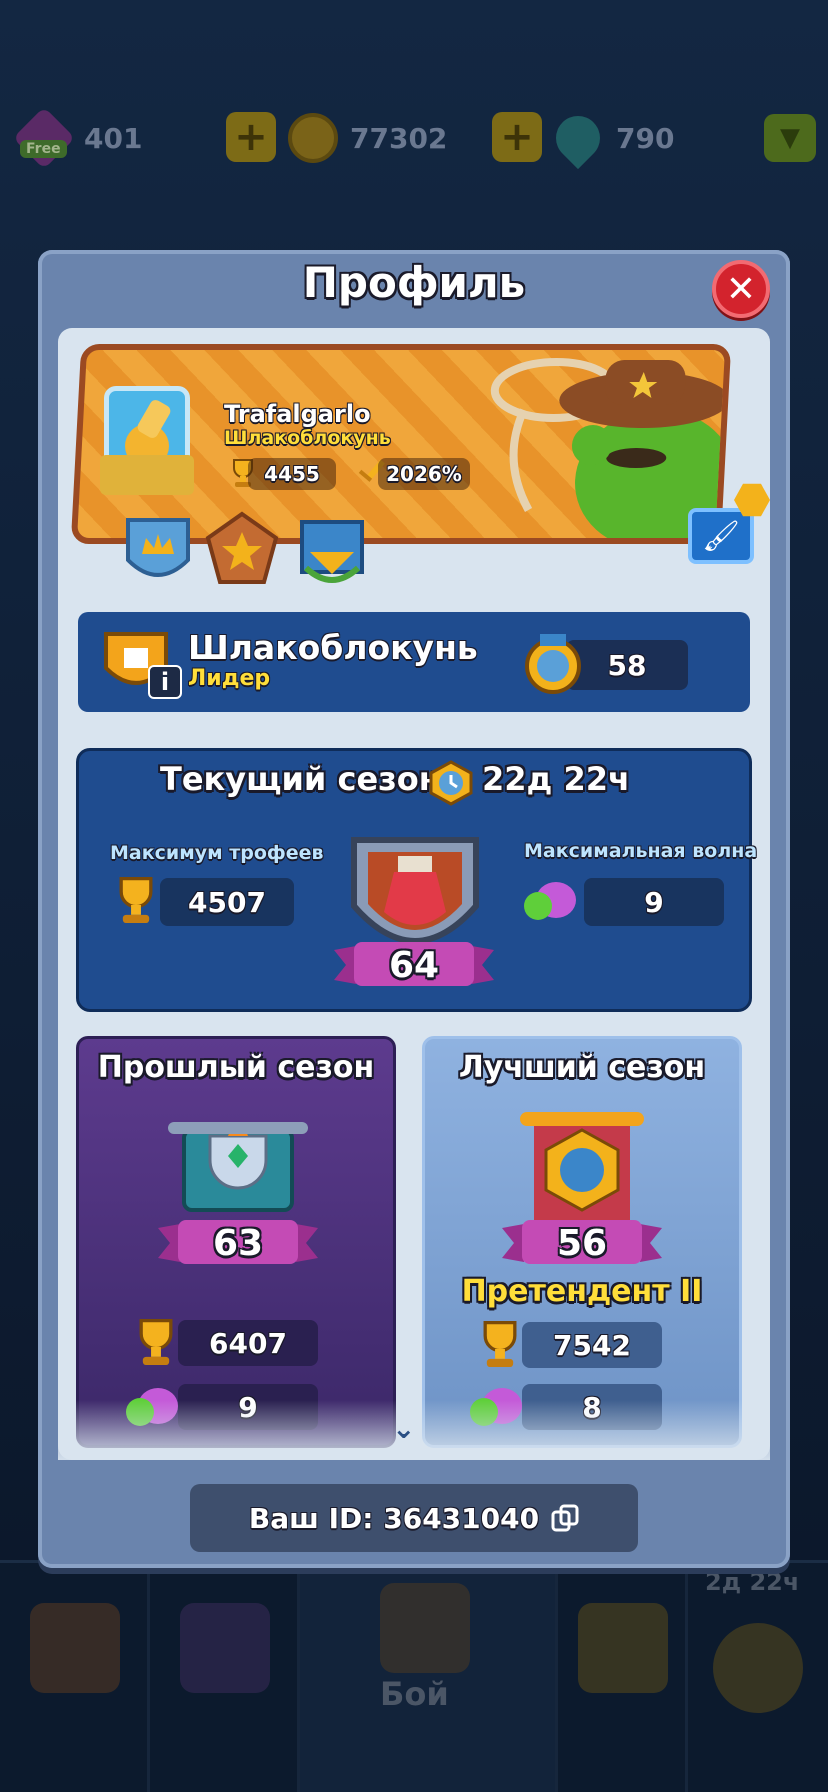 This screenshot has height=1792, width=828. I want to click on player-clan-name: Шлакоблокунь, so click(307, 438).